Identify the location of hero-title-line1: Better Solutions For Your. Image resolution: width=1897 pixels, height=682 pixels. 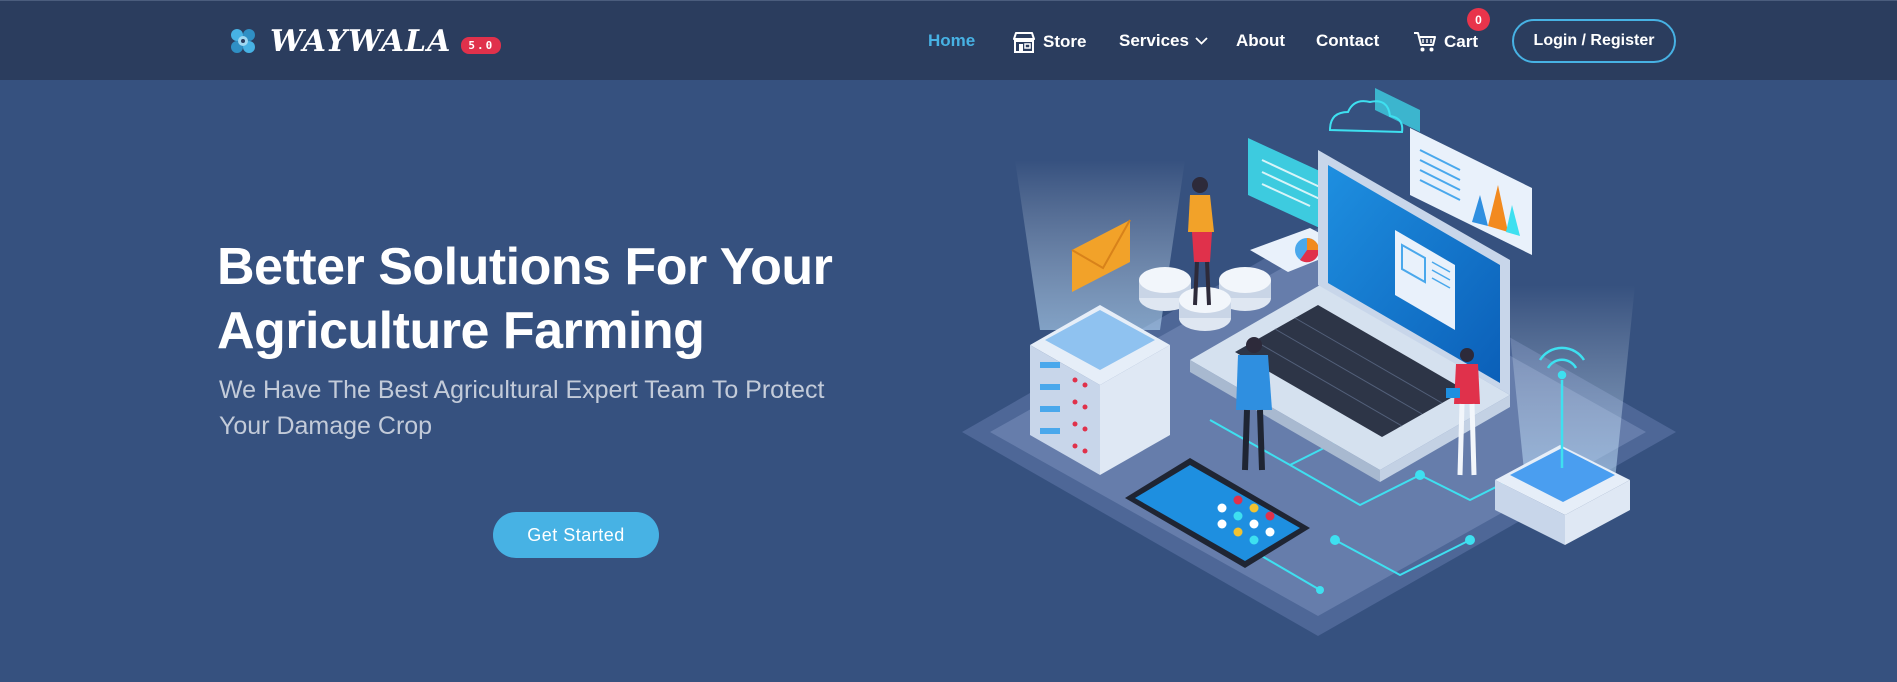
(525, 267).